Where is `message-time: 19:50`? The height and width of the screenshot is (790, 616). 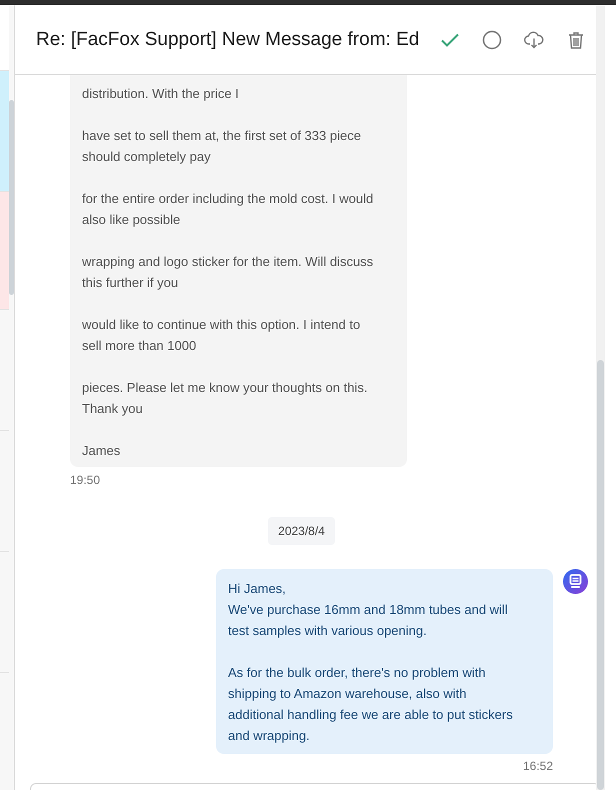
message-time: 19:50 is located at coordinates (86, 480).